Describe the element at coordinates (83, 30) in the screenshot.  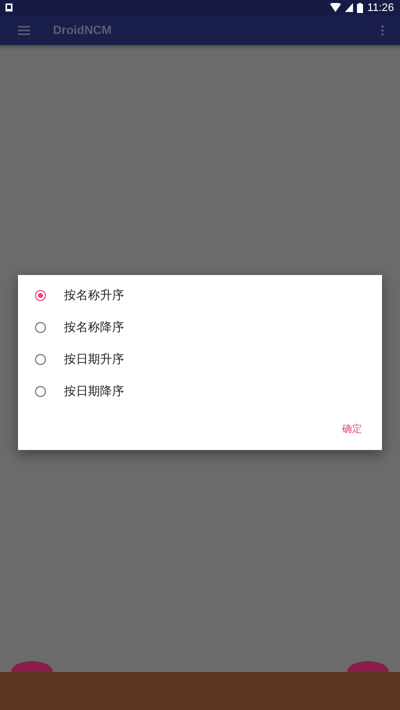
I see `app-title: DroidNCM` at that location.